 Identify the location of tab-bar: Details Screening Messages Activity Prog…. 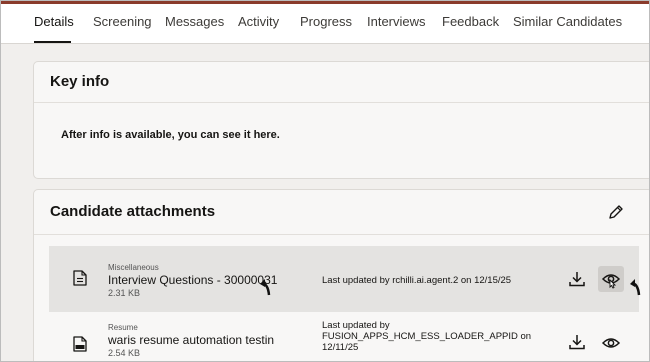
(325, 24).